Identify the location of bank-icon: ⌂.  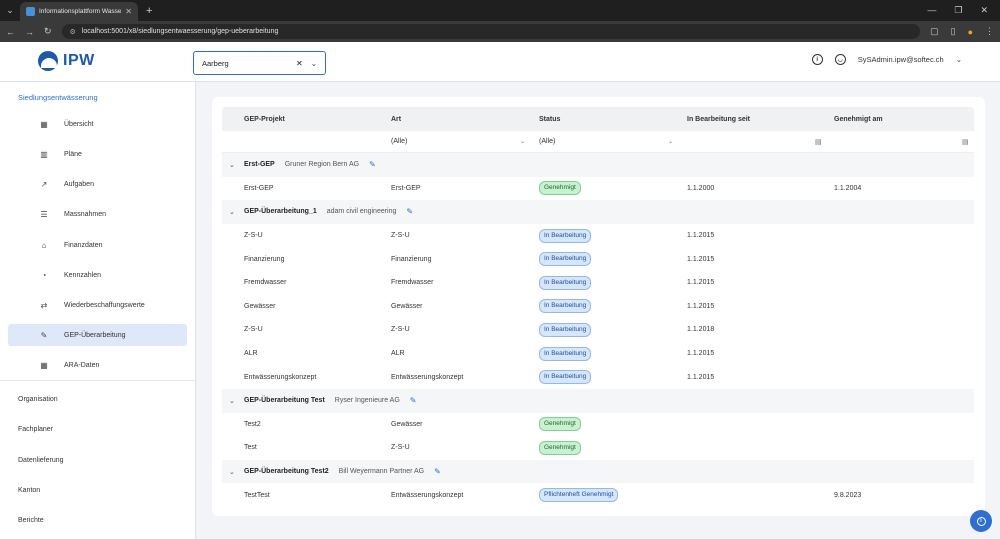
(44, 245).